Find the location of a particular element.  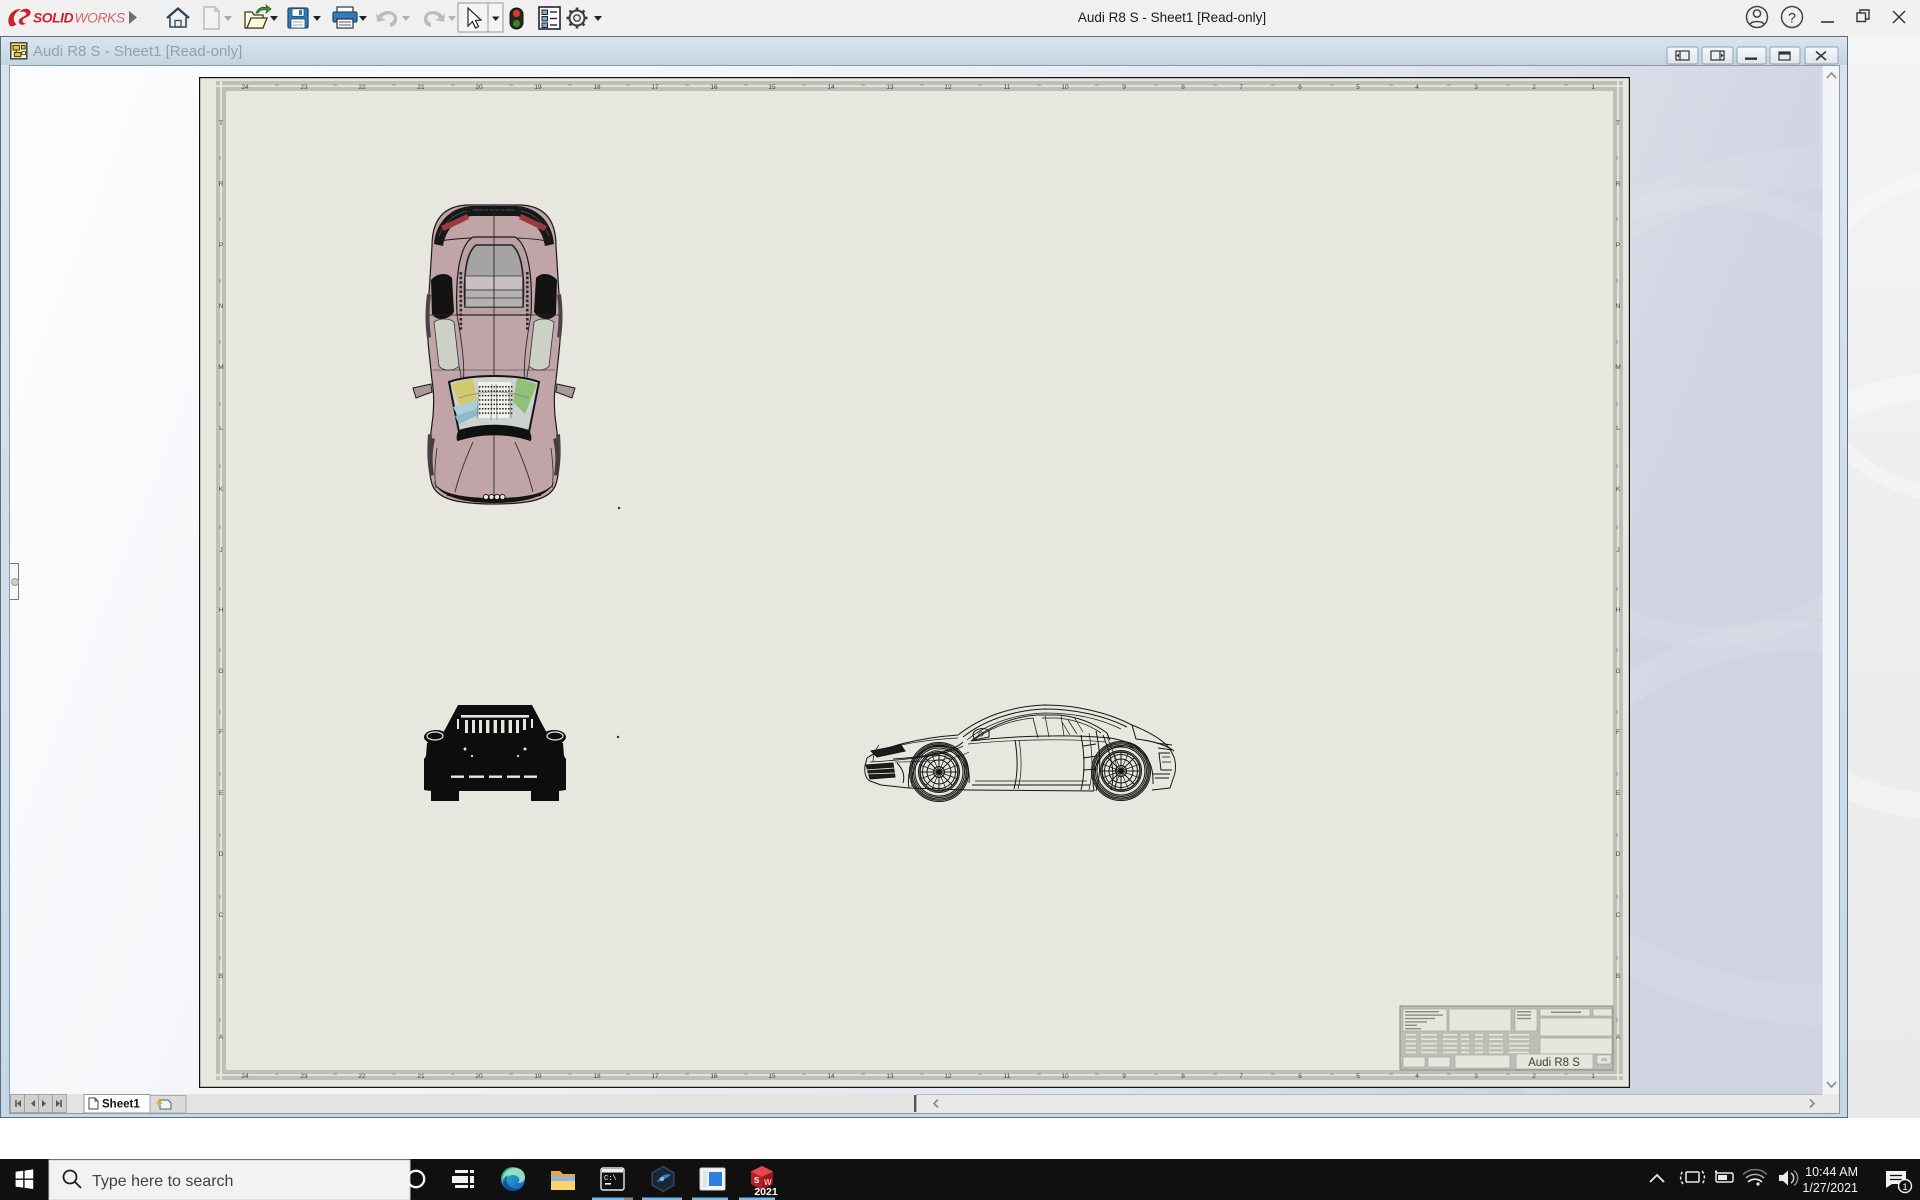

svg-text: S is located at coordinates (757, 1180).